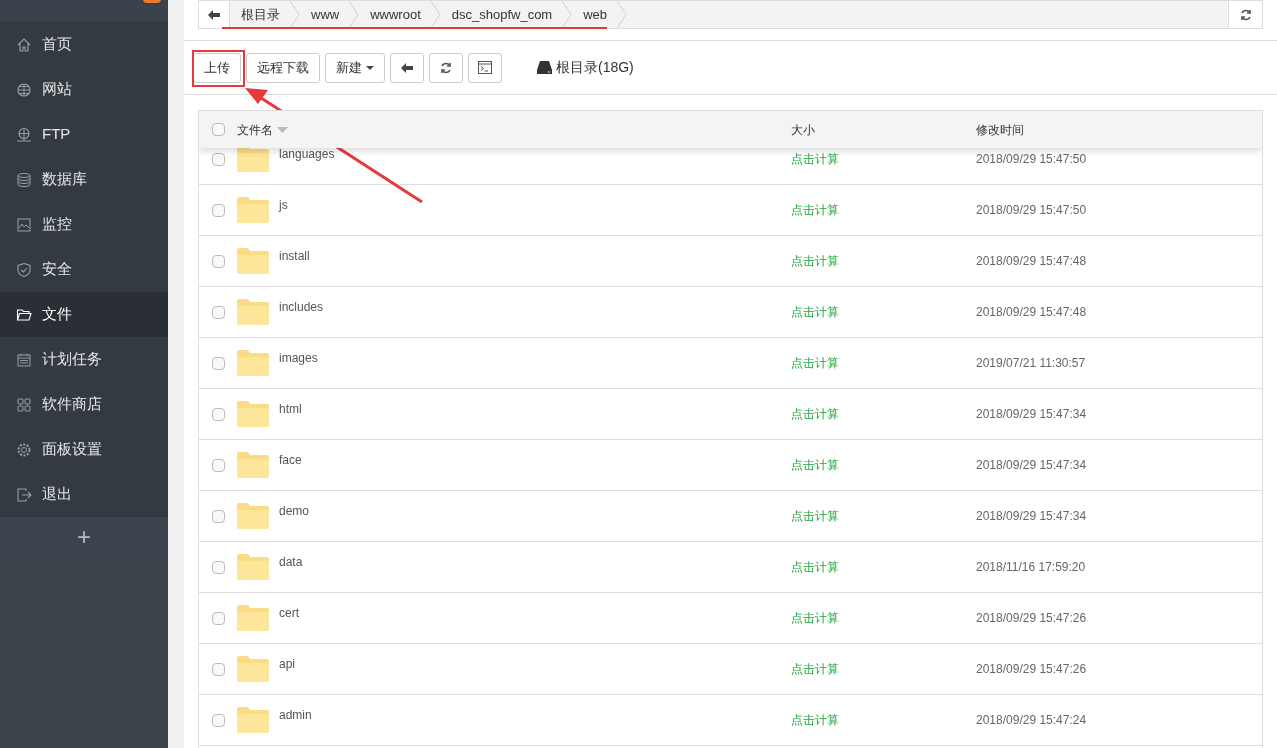 This screenshot has height=748, width=1277. What do you see at coordinates (1031, 363) in the screenshot?
I see `modified-time: 2019/07/21 11:30:57` at bounding box center [1031, 363].